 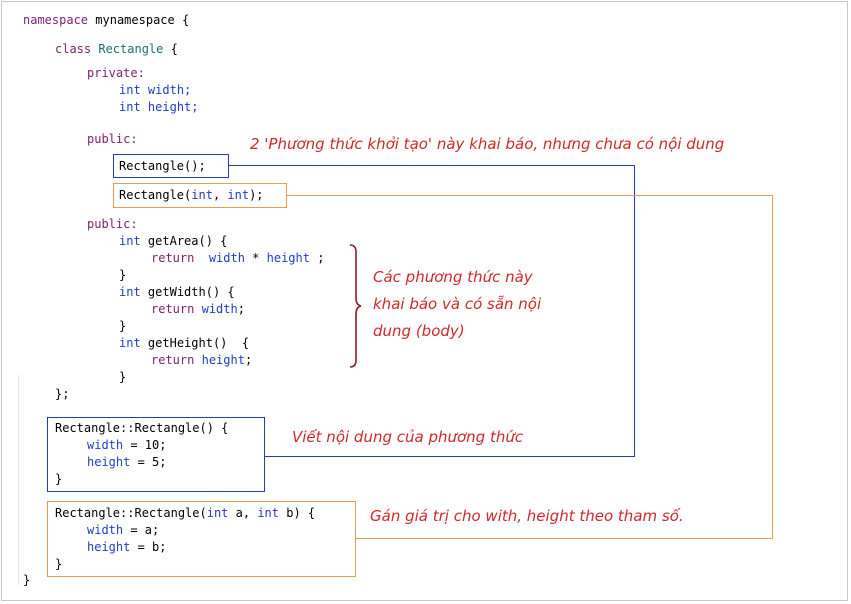 What do you see at coordinates (155, 90) in the screenshot?
I see `width-field: int width;` at bounding box center [155, 90].